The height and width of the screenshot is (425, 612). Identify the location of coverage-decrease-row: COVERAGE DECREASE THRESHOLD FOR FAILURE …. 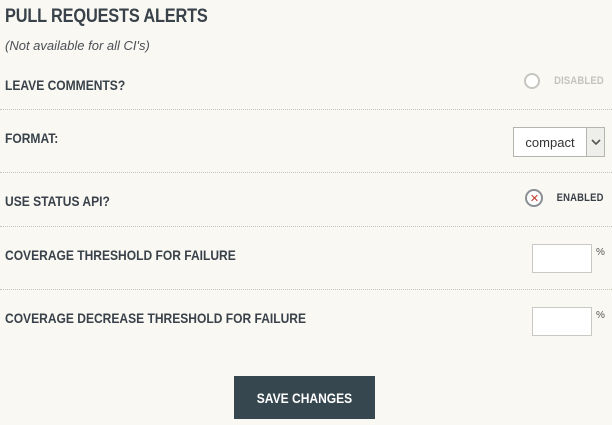
(306, 320).